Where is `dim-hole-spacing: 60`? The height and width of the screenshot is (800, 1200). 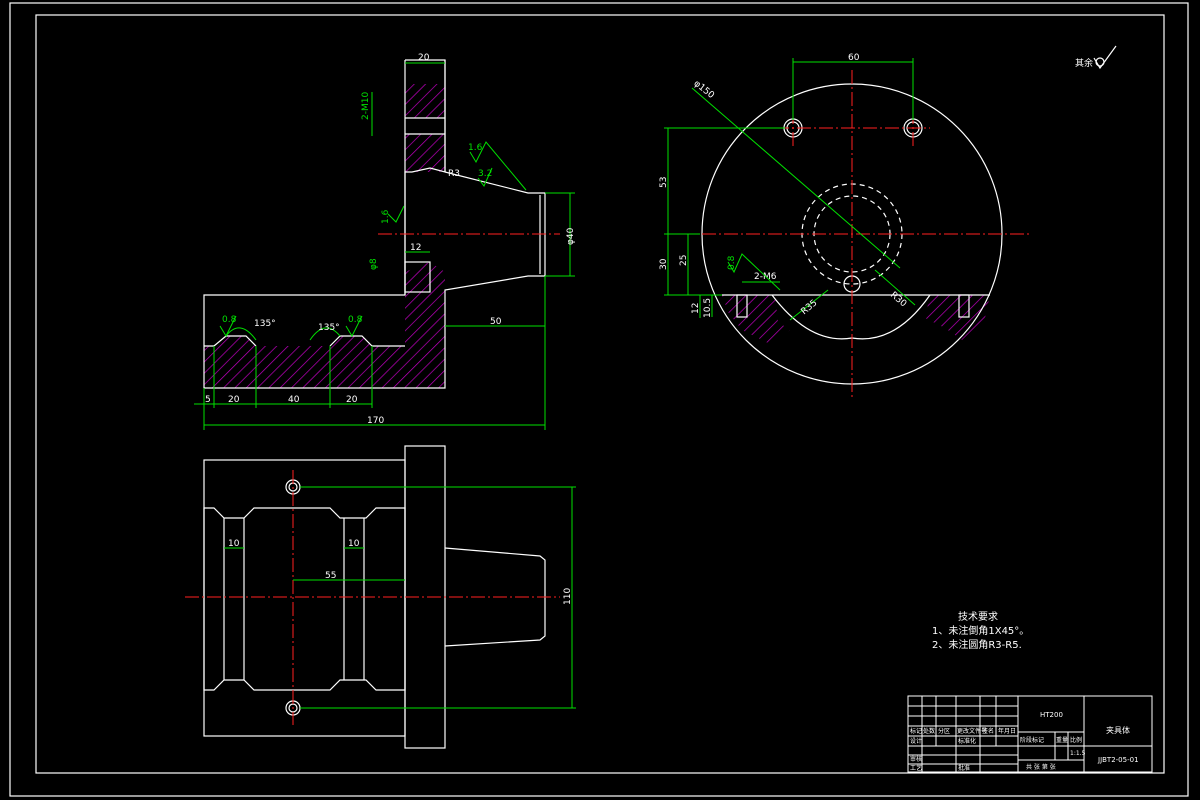 dim-hole-spacing: 60 is located at coordinates (854, 58).